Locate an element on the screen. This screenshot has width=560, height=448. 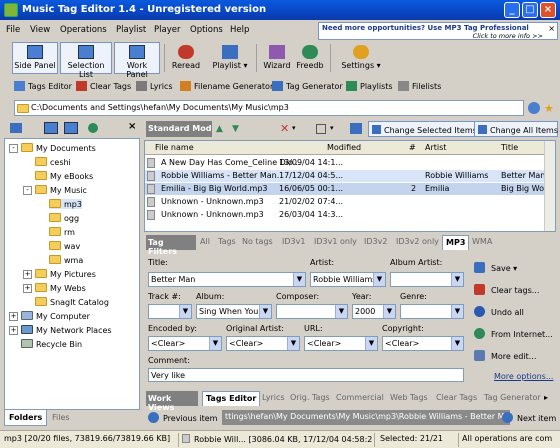
original-artist-field: <Clear> ▼ is located at coordinates (263, 343).